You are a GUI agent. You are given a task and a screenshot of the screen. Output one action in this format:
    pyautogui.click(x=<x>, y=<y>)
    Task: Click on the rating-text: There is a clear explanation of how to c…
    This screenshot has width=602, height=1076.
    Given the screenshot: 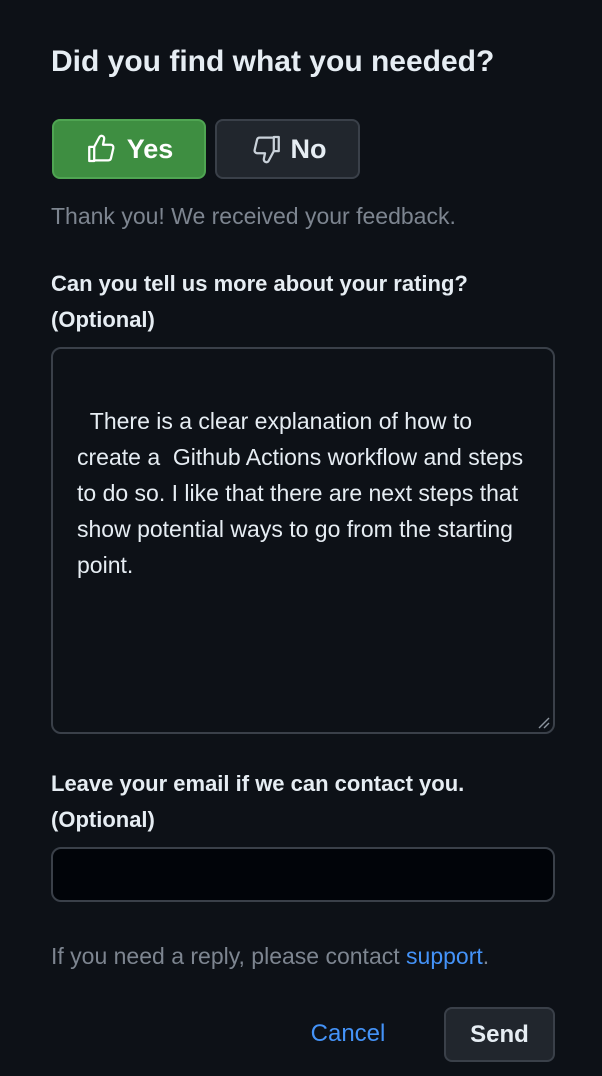 What is the action you would take?
    pyautogui.click(x=303, y=493)
    